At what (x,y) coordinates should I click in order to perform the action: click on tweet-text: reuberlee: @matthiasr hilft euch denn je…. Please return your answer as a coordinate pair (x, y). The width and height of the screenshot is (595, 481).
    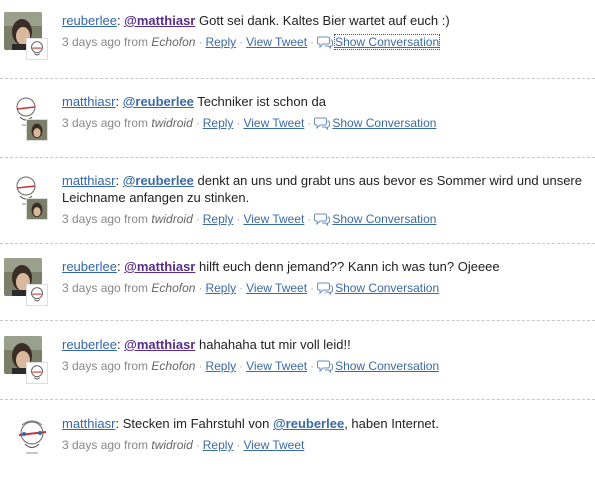
    Looking at the image, I should click on (281, 266).